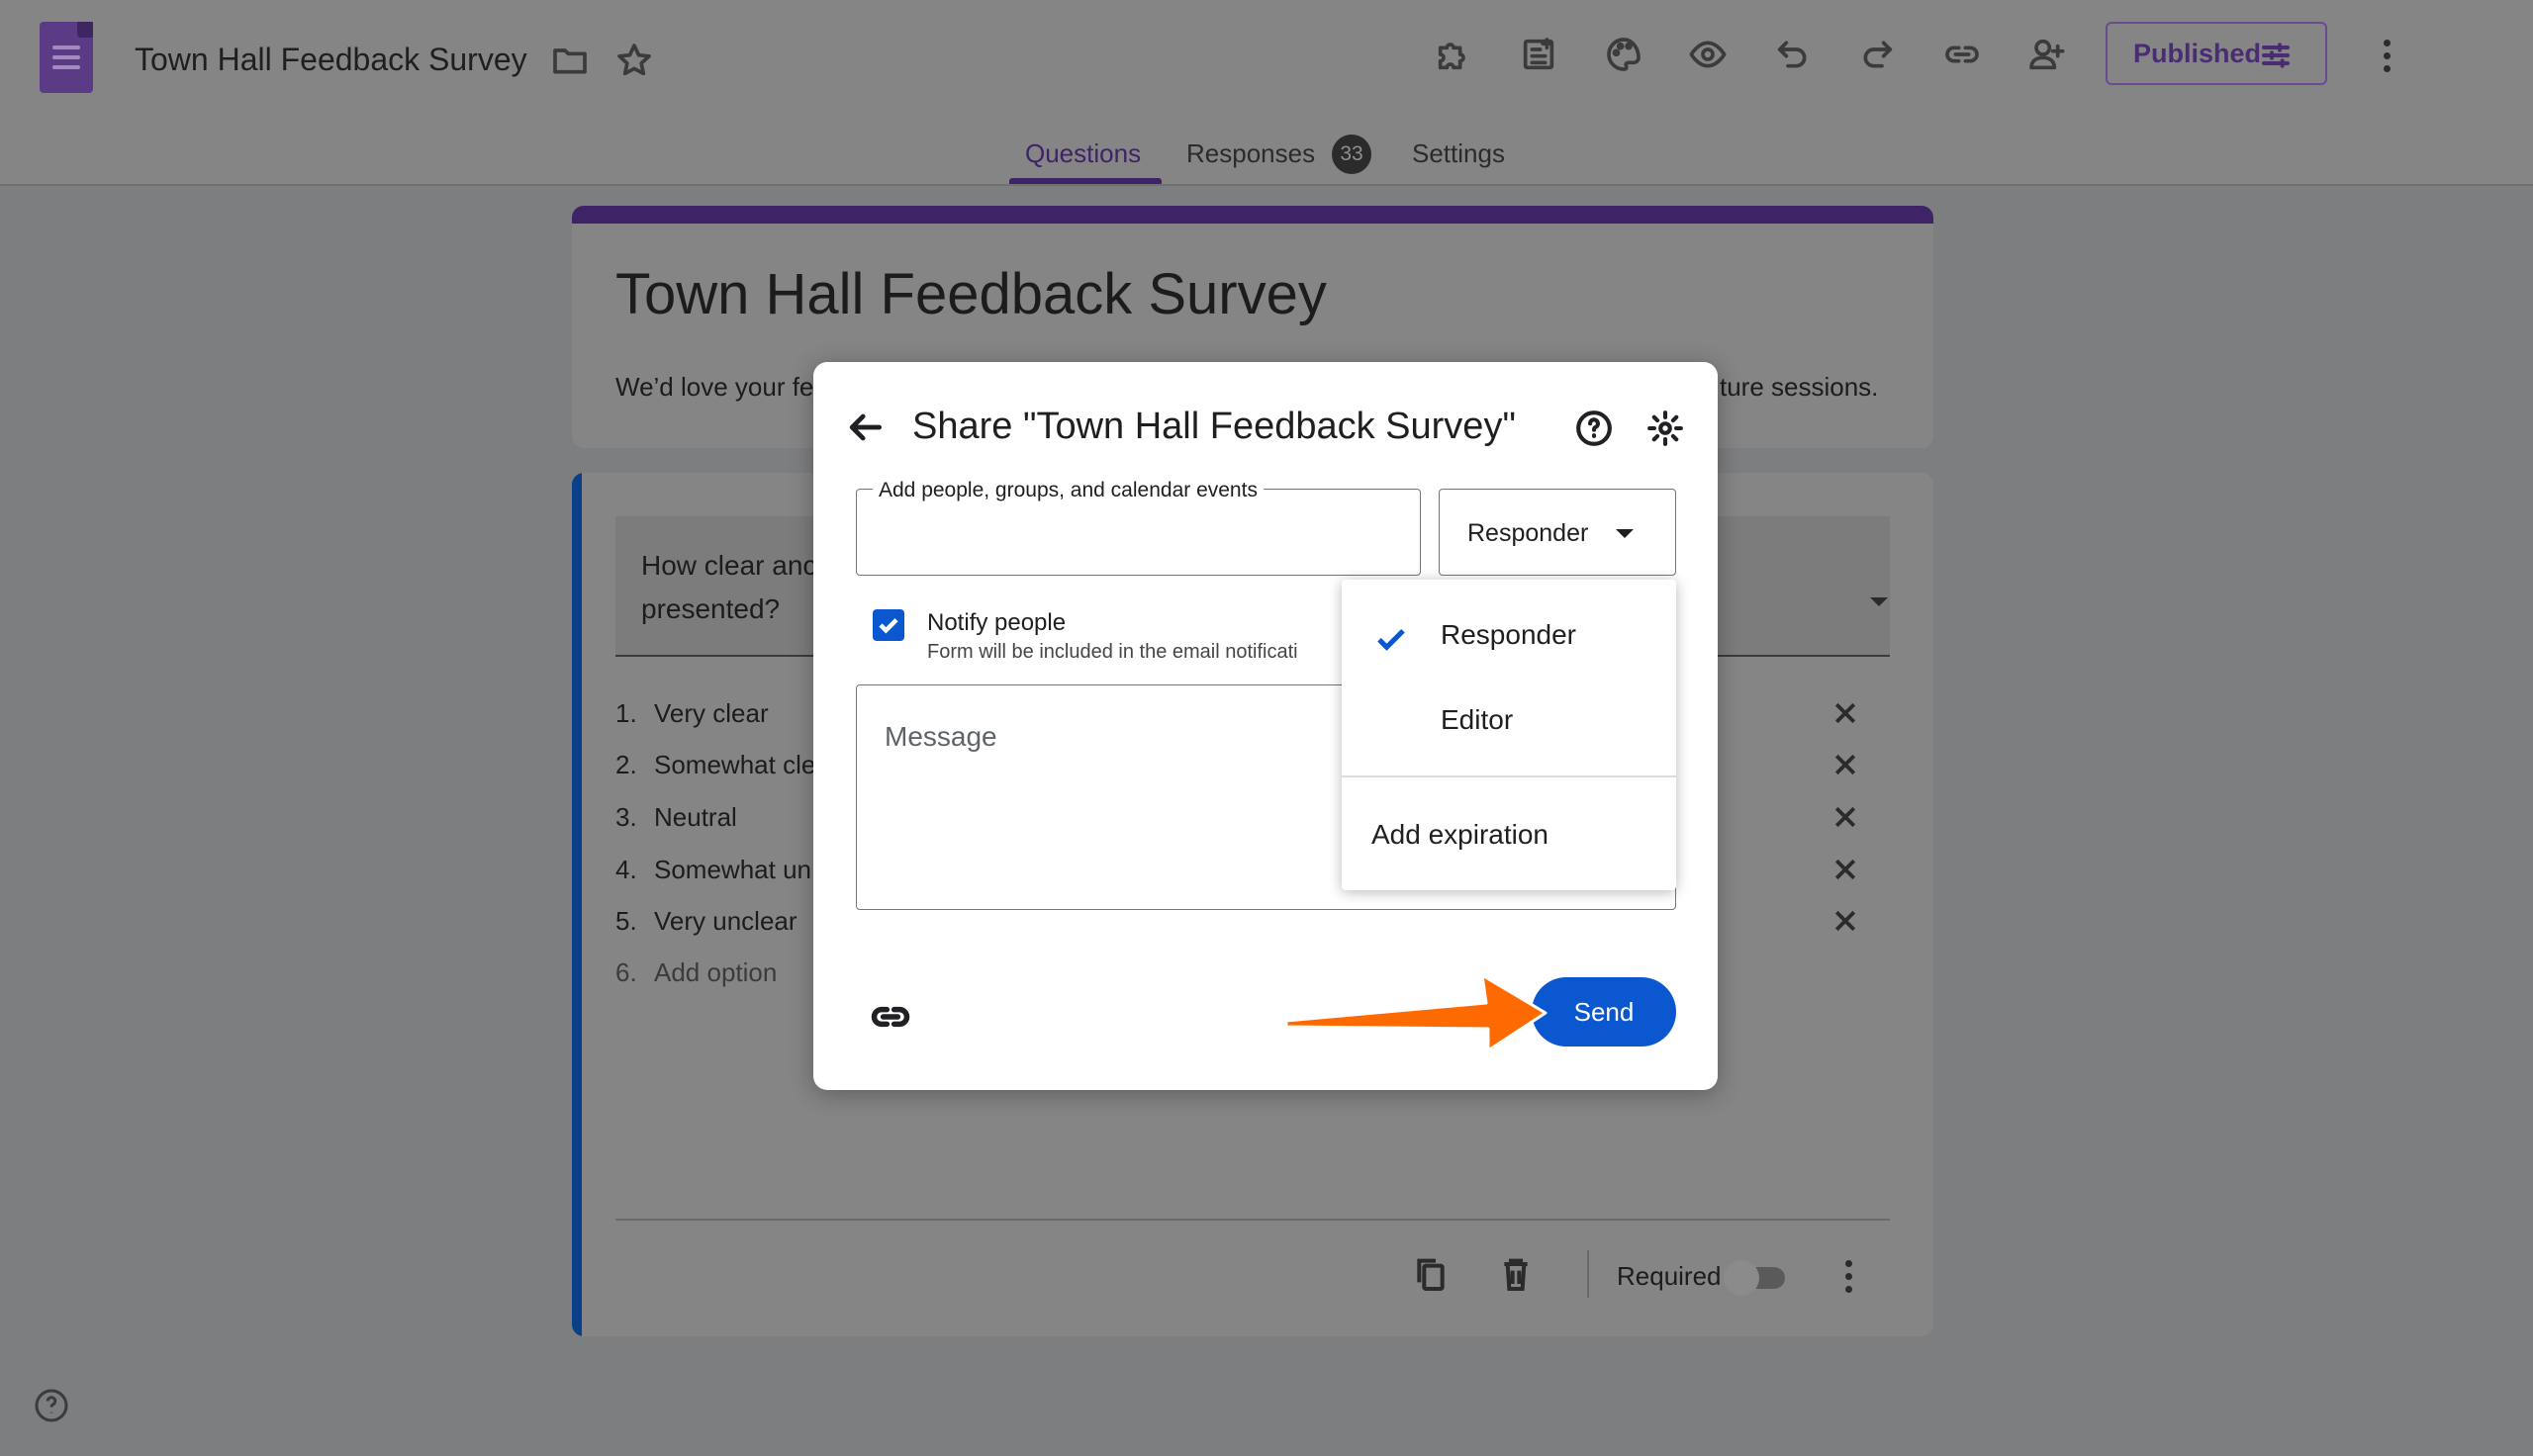 This screenshot has height=1456, width=2533. I want to click on back-arrow-icon, so click(865, 427).